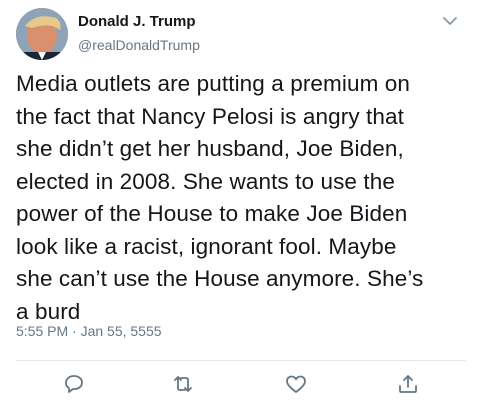  Describe the element at coordinates (74, 384) in the screenshot. I see `reply-icon` at that location.